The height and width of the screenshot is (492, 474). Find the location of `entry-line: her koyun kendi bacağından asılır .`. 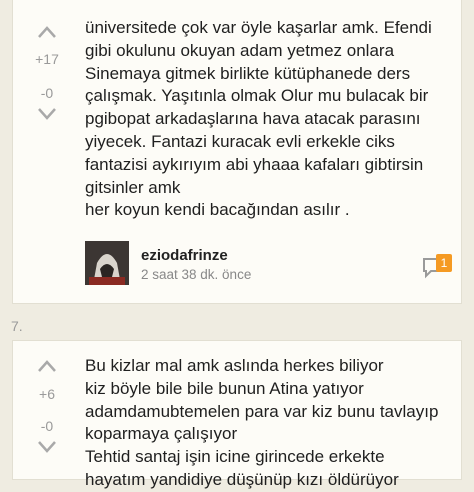

entry-line: her koyun kendi bacağından asılır . is located at coordinates (217, 210).